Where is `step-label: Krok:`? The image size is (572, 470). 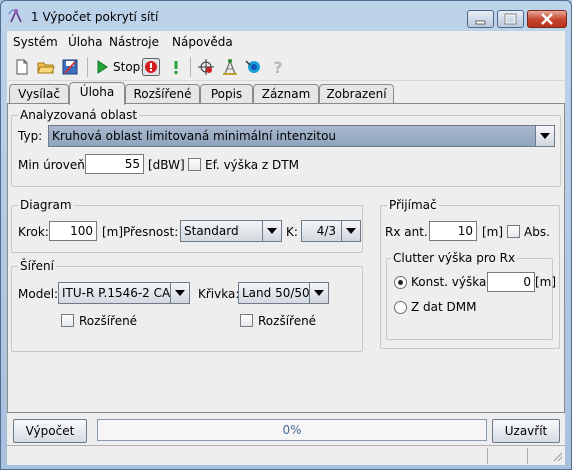 step-label: Krok: is located at coordinates (33, 232).